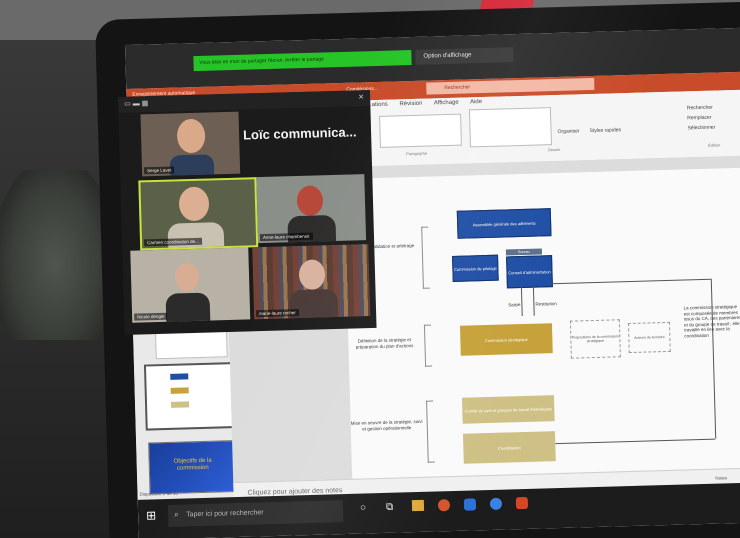  What do you see at coordinates (55, 255) in the screenshot?
I see `plant-shadow` at bounding box center [55, 255].